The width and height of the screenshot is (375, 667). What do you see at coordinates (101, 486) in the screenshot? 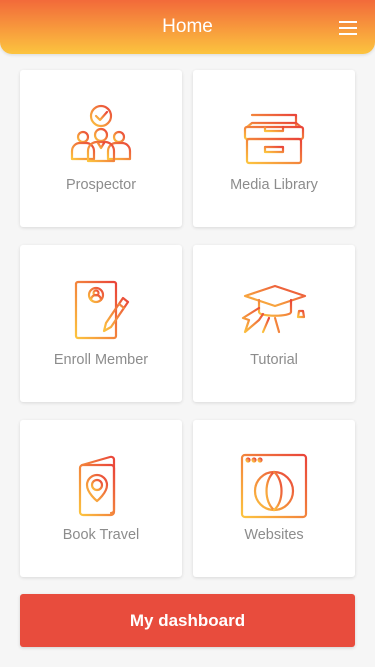
I see `passport-travel-icon` at bounding box center [101, 486].